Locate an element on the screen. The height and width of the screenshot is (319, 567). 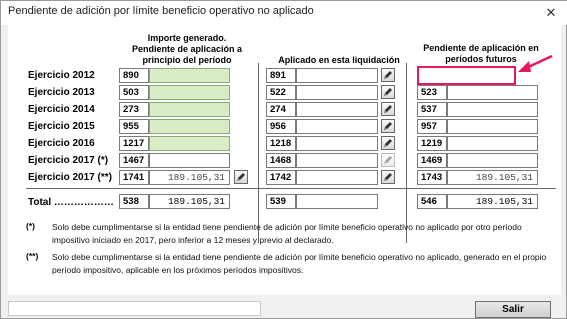
row-code-2: 274 is located at coordinates (281, 109).